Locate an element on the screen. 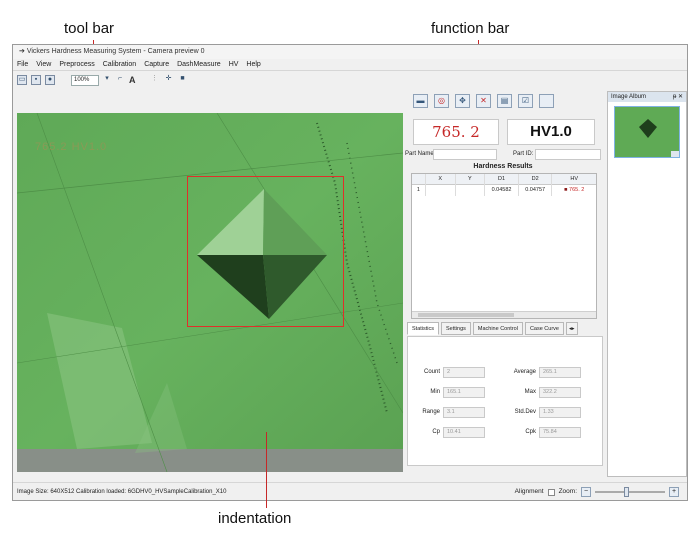 The width and height of the screenshot is (697, 533). open-folder-icon: ▭ is located at coordinates (22, 80).